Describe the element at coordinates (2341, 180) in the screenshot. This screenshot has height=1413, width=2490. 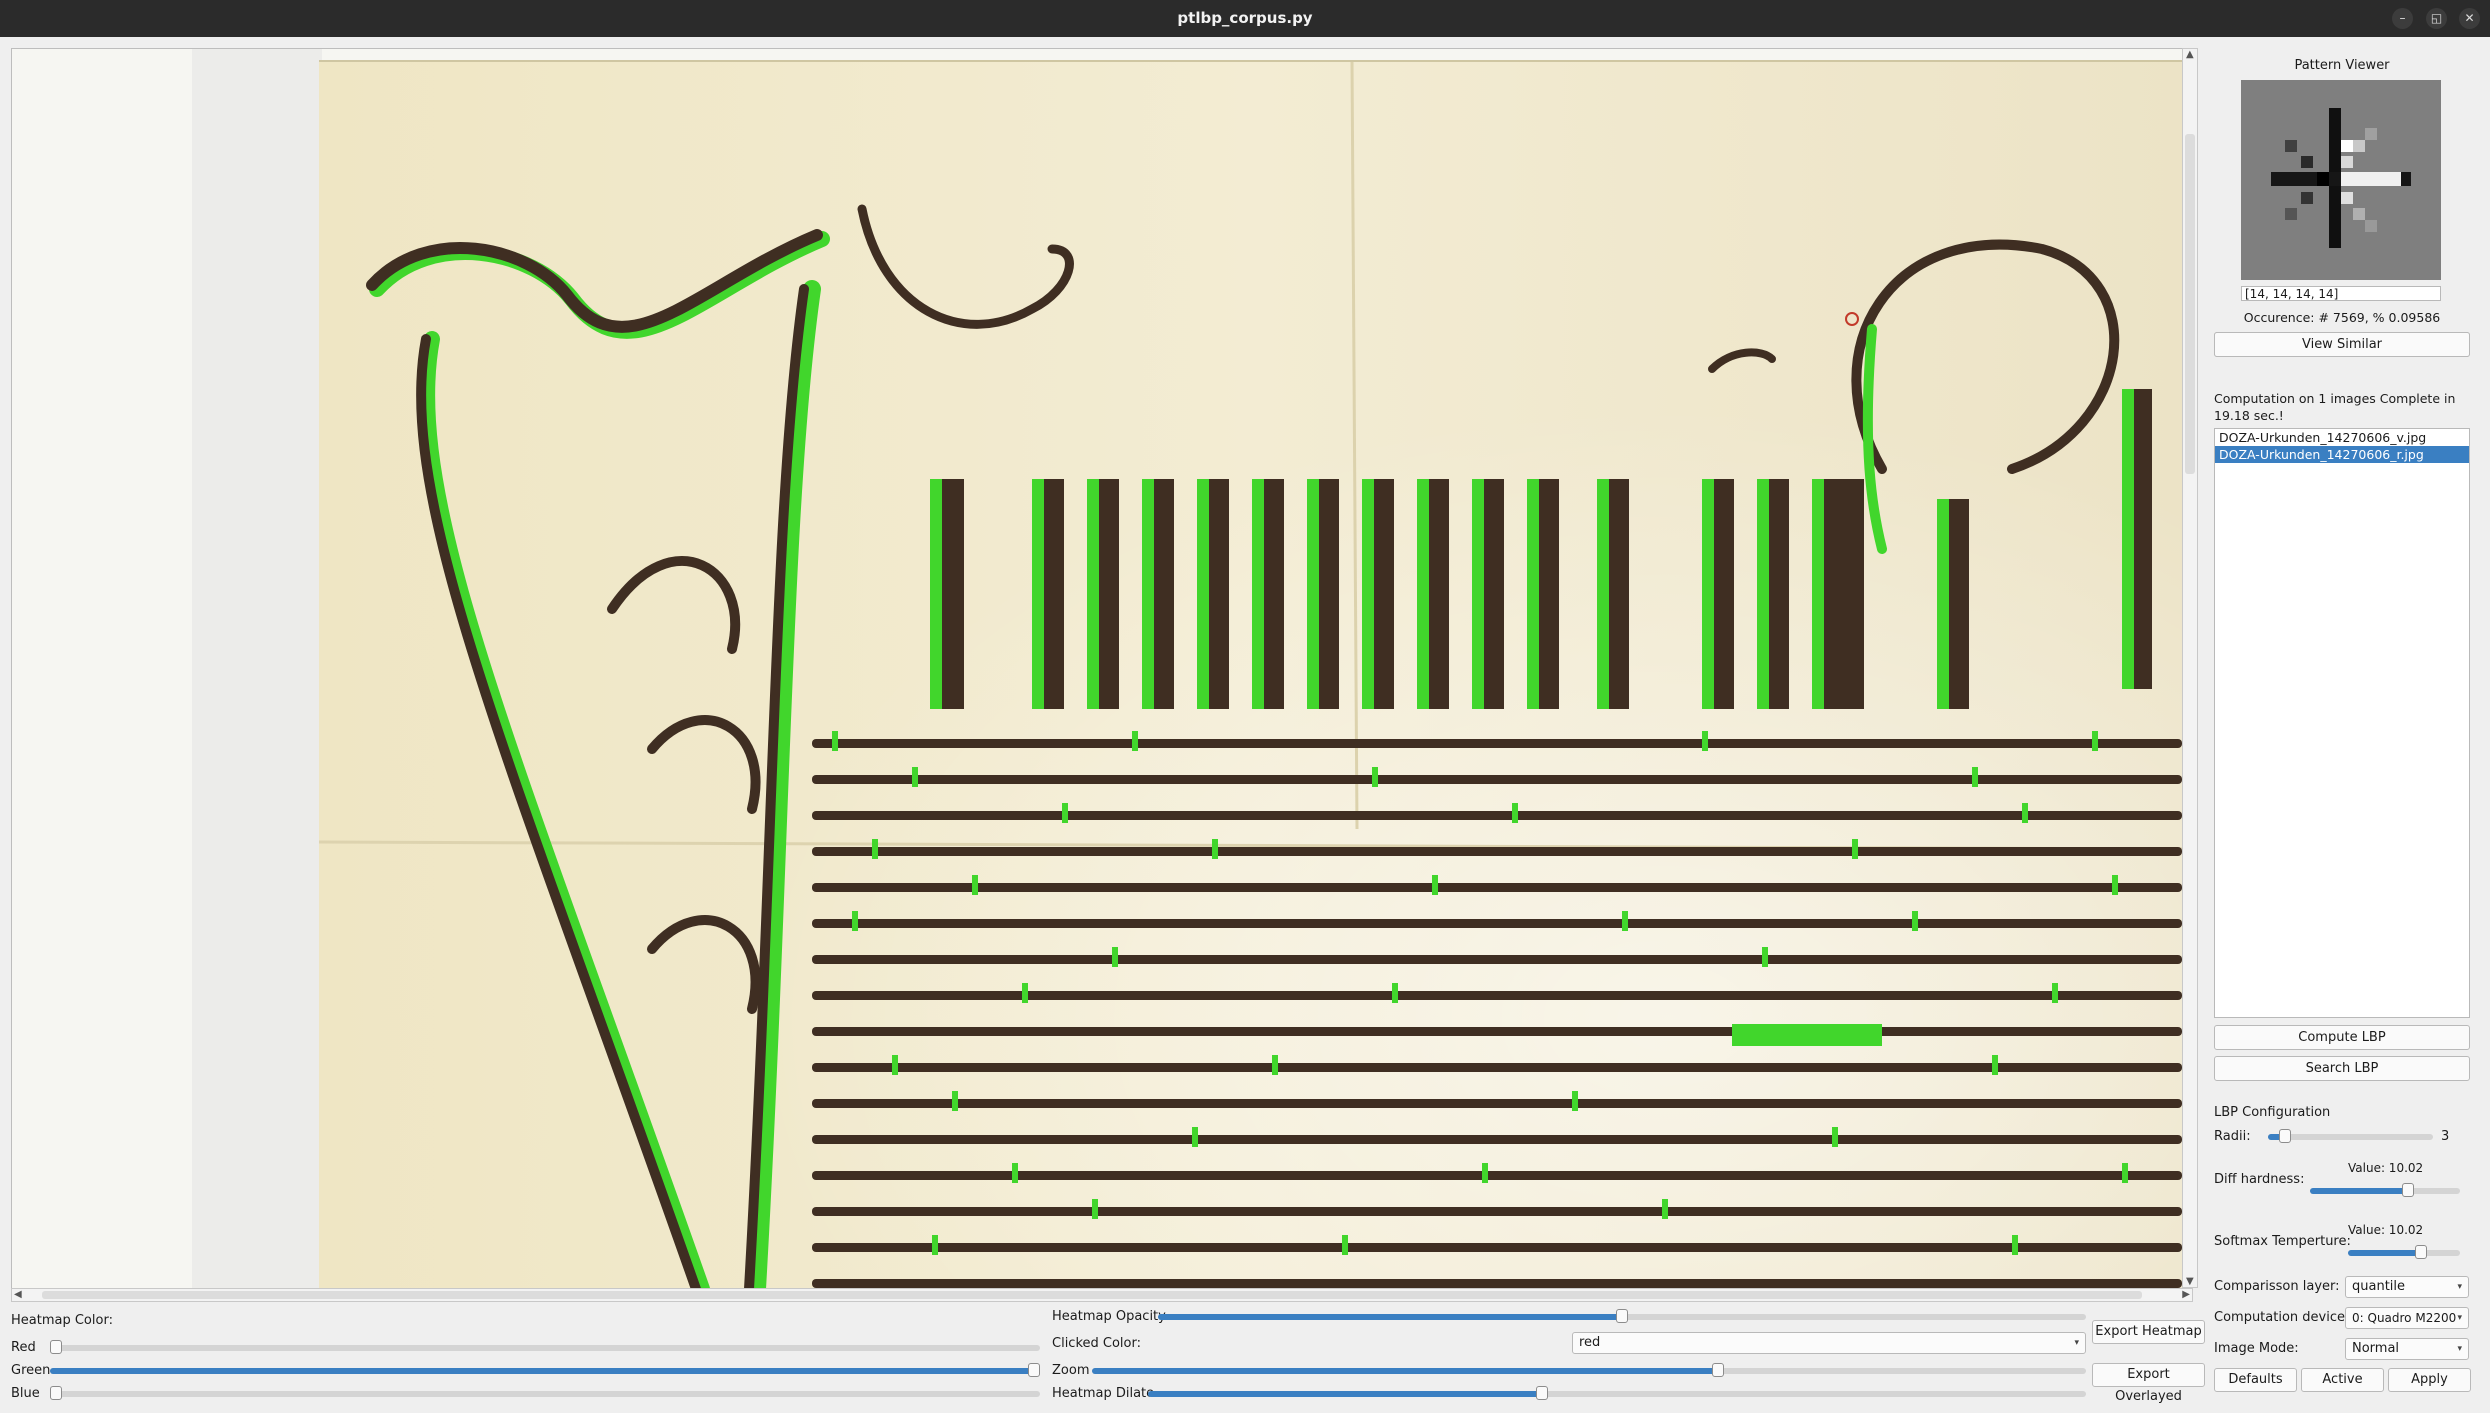
I see `pattern-image` at that location.